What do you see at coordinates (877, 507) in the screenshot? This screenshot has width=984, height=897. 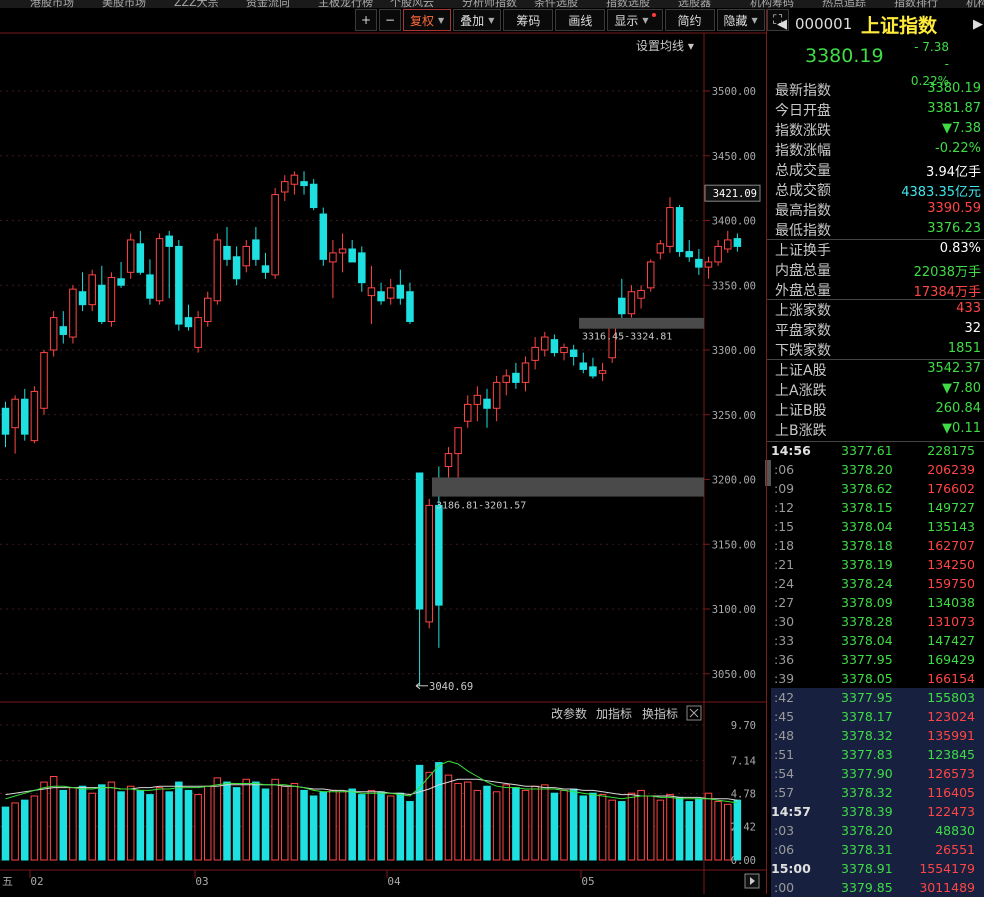 I see `tick-row: :12 3378.15 149727` at bounding box center [877, 507].